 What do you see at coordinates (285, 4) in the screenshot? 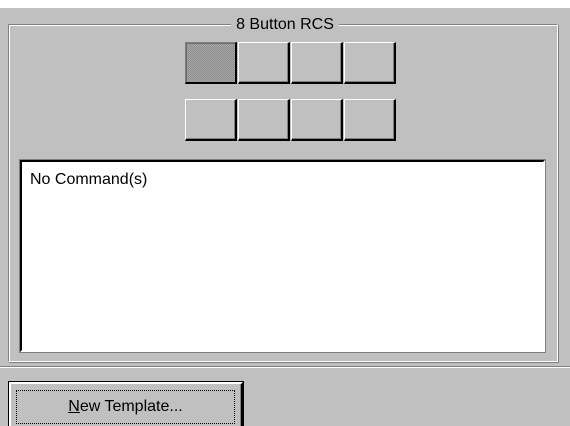
I see `window-top-edge` at bounding box center [285, 4].